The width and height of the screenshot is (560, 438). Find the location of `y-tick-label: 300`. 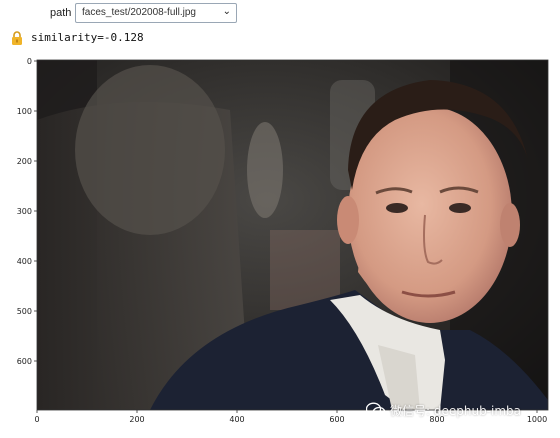

y-tick-label: 300 is located at coordinates (24, 211).